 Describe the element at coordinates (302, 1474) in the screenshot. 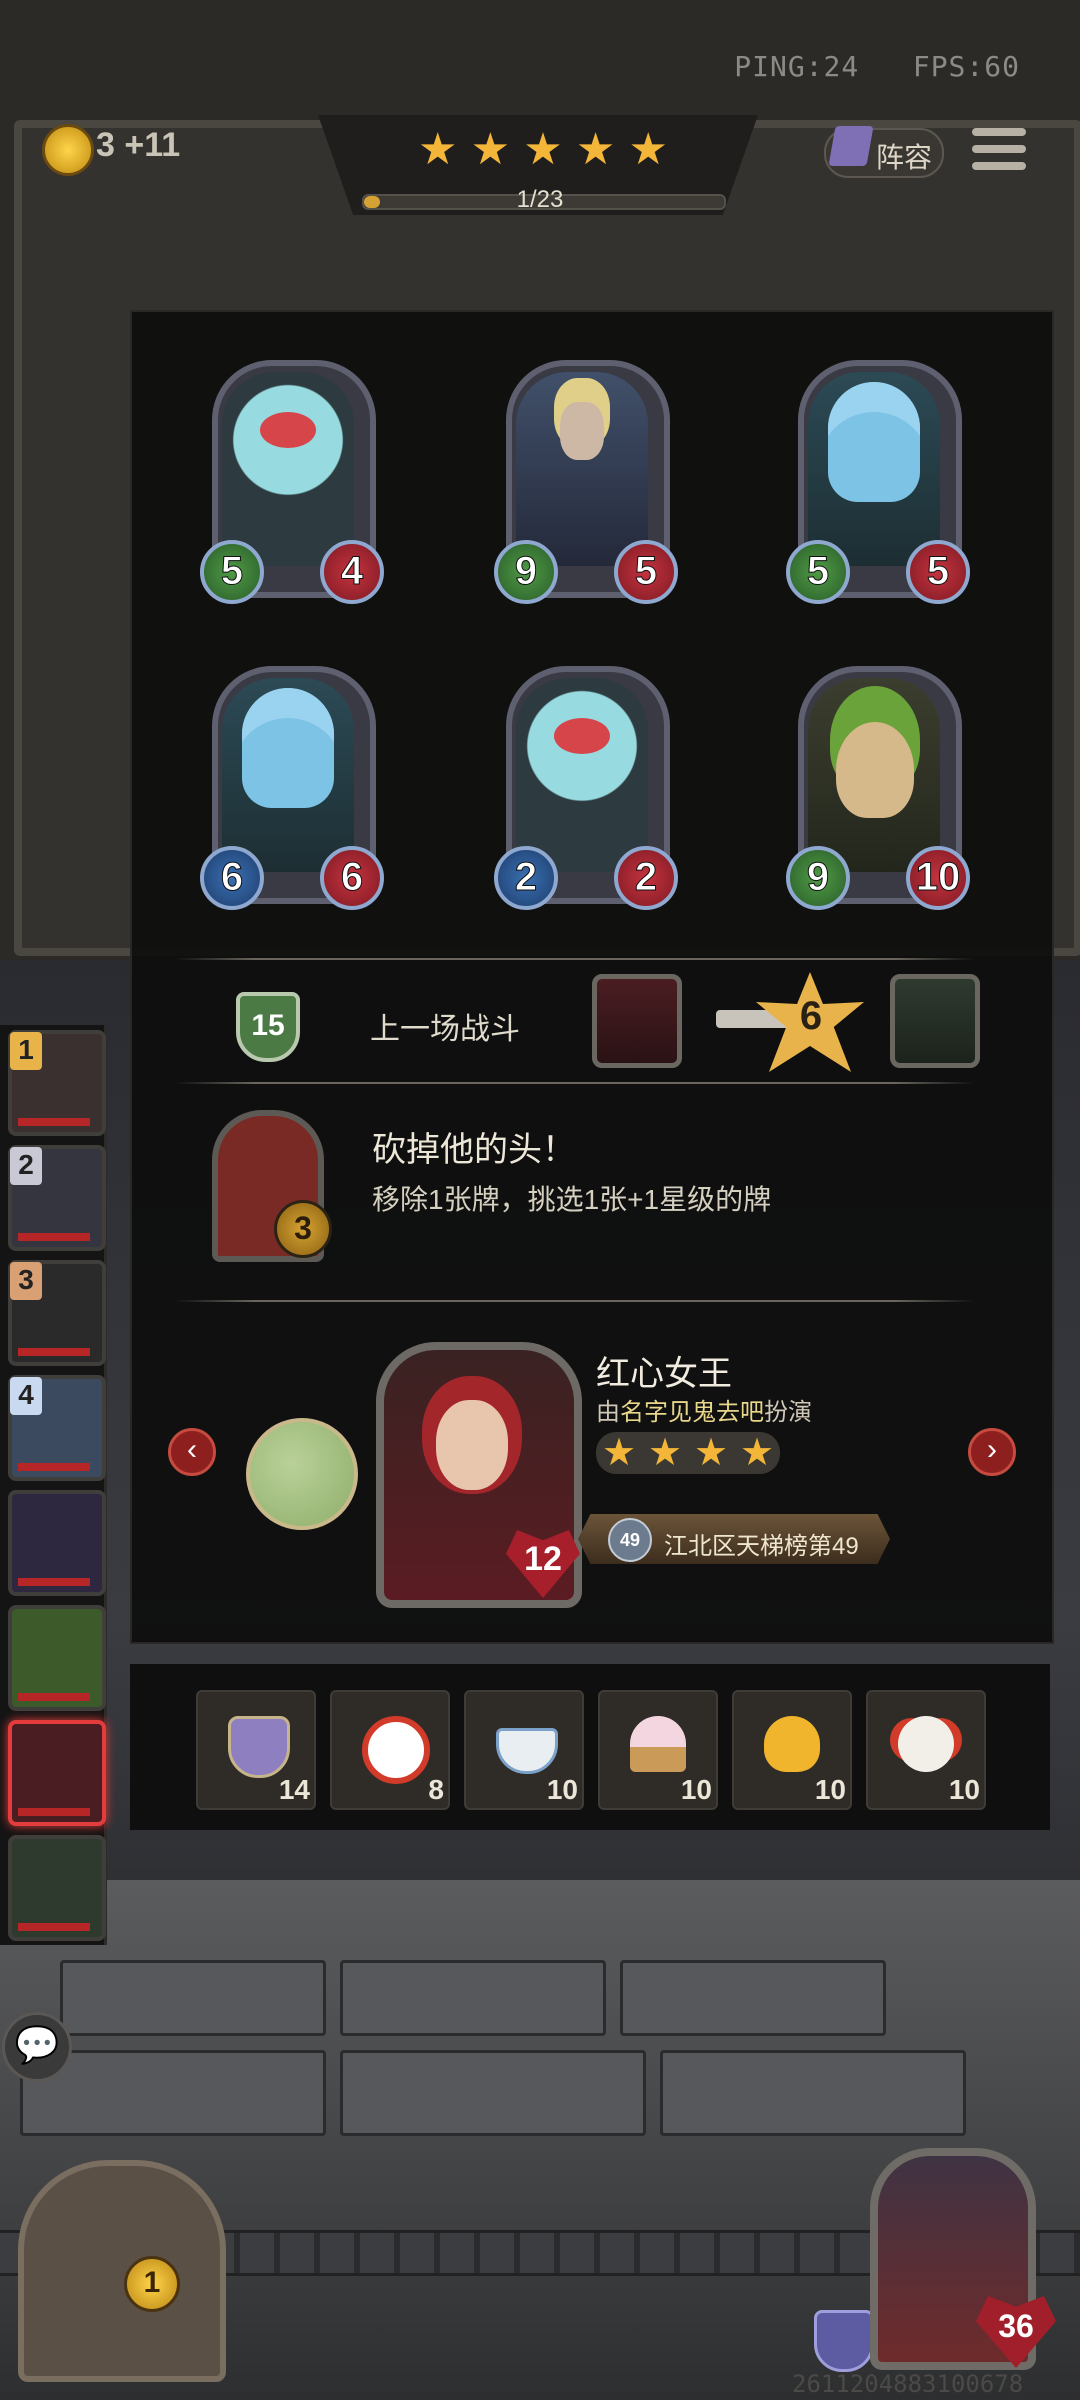

I see `map-emblem-icon` at that location.